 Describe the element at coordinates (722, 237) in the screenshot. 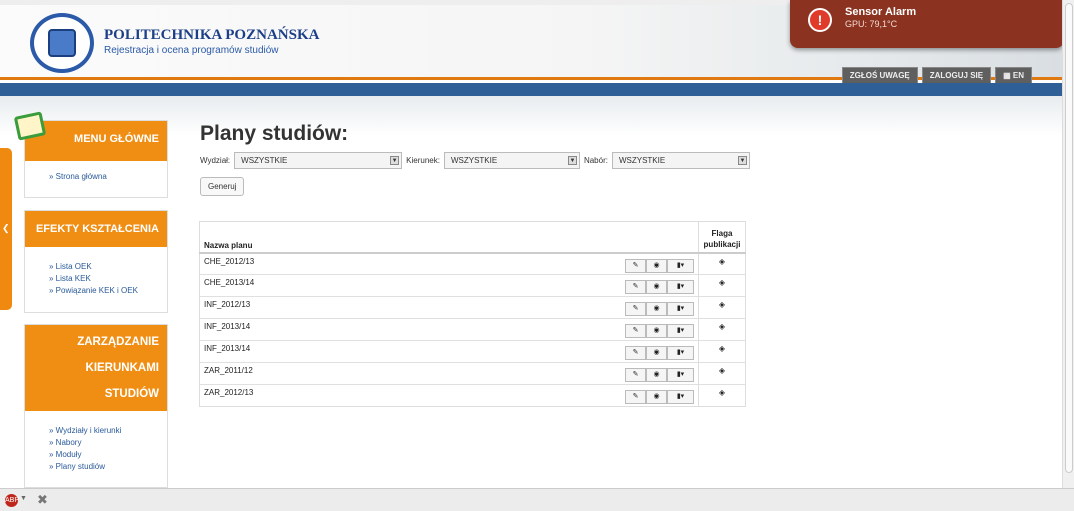

I see `col-publish-flag: Flaga publikacji` at that location.